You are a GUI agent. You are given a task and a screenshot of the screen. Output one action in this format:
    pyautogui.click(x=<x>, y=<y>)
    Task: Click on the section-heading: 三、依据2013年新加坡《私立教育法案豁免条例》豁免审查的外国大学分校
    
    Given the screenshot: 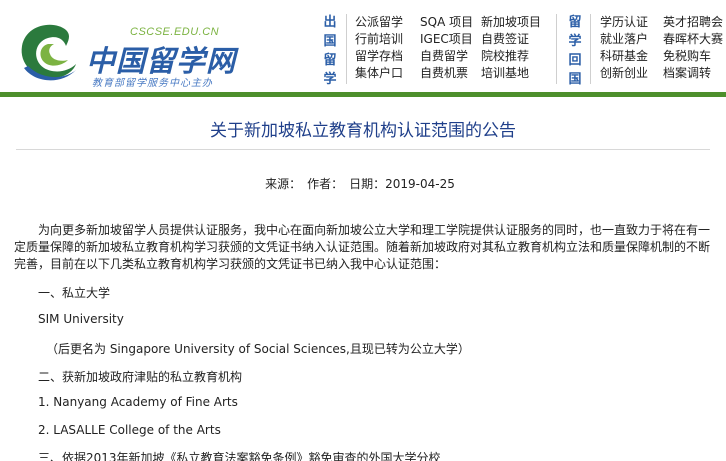 What is the action you would take?
    pyautogui.click(x=239, y=456)
    